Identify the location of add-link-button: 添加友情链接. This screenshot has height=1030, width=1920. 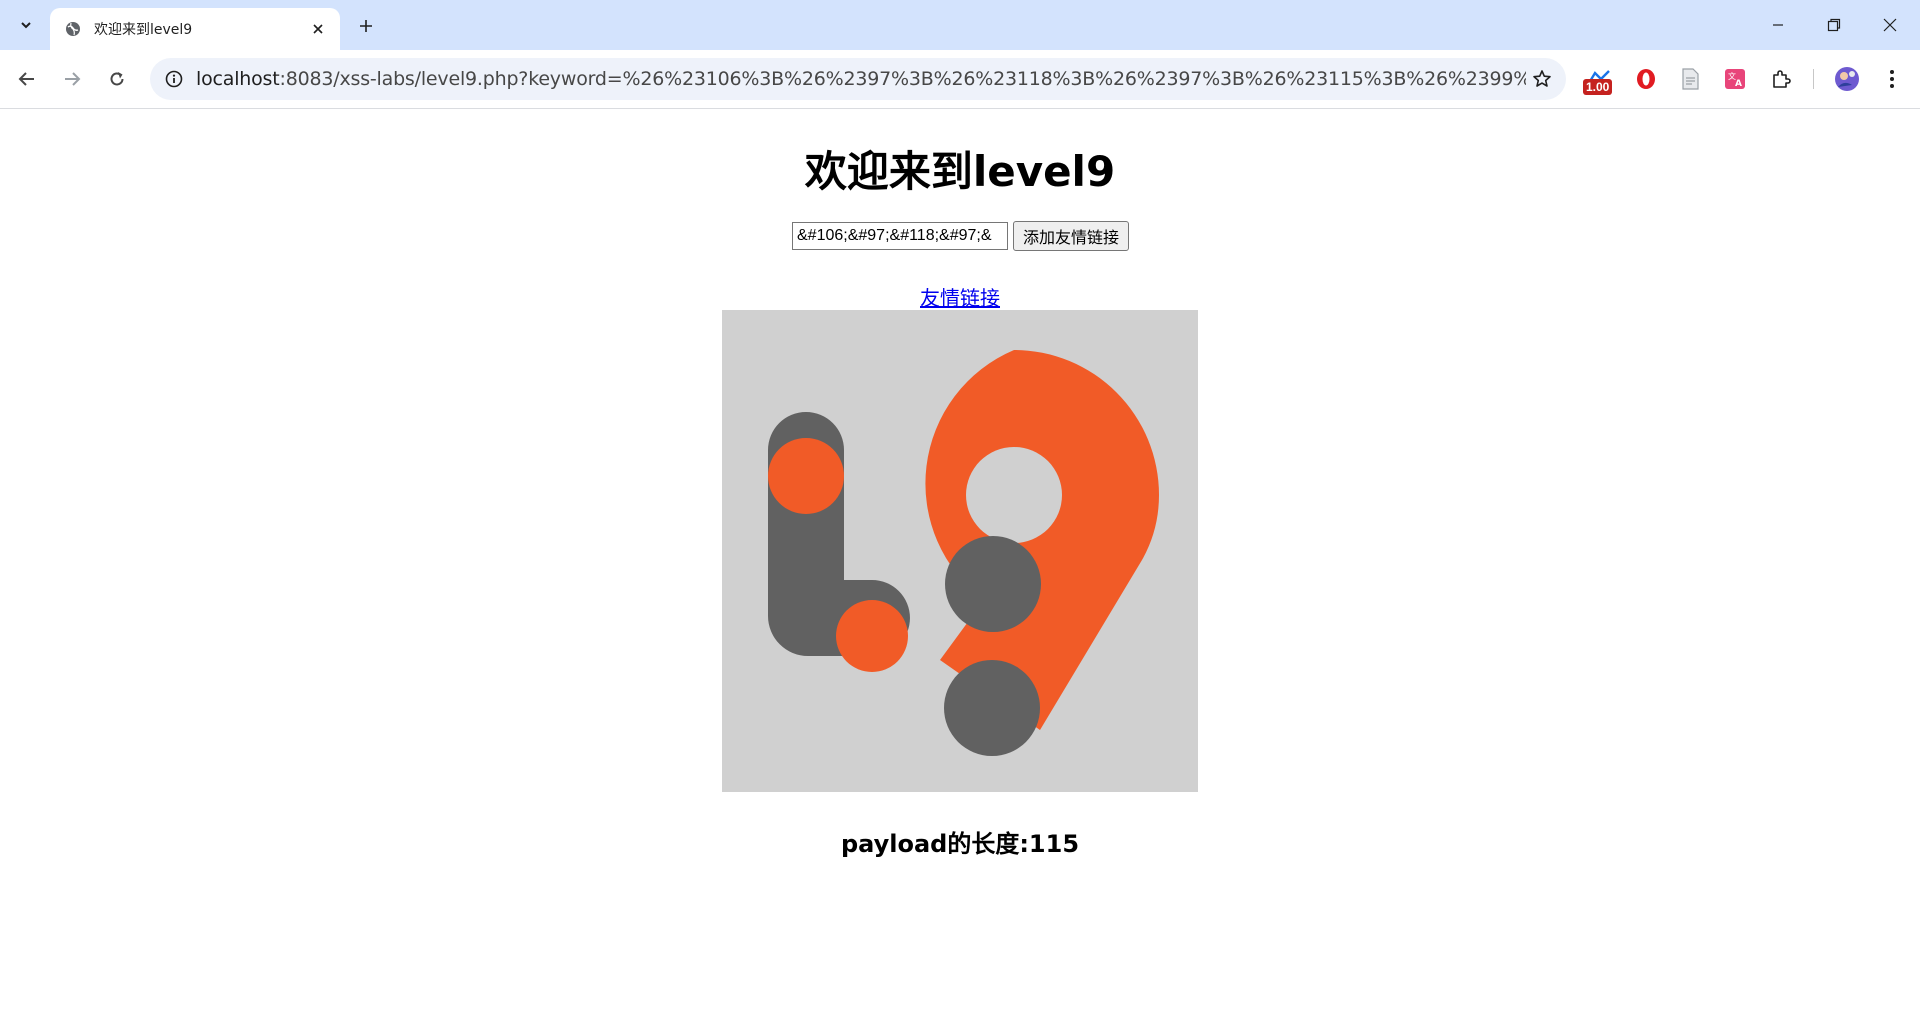
(1071, 236).